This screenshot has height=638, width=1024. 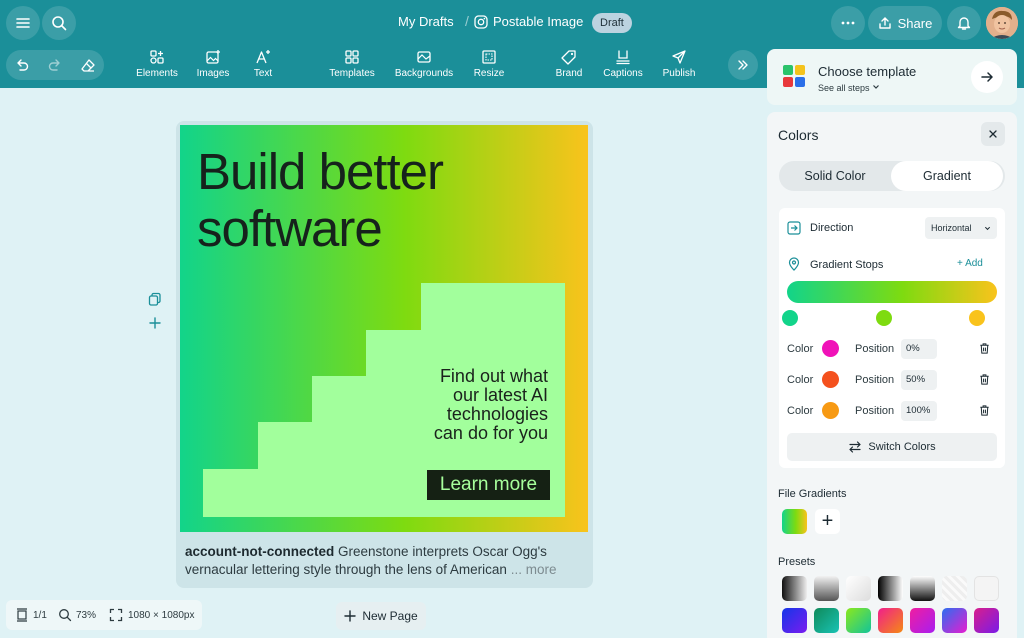 What do you see at coordinates (263, 64) in the screenshot?
I see `tool-text: Text` at bounding box center [263, 64].